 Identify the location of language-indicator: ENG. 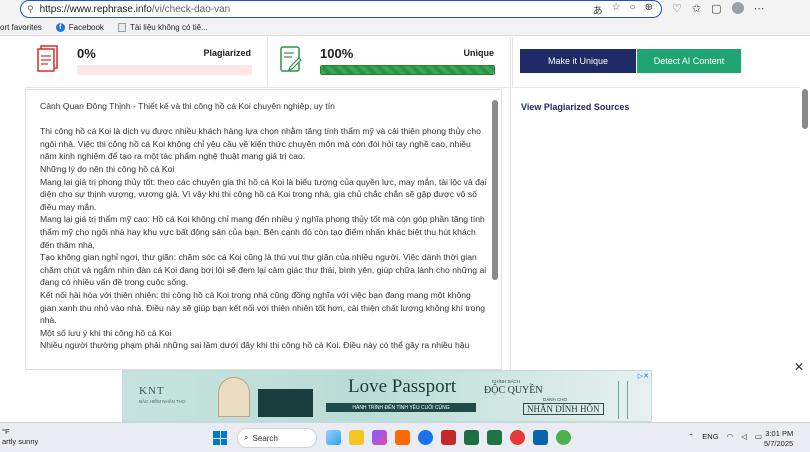
(710, 436).